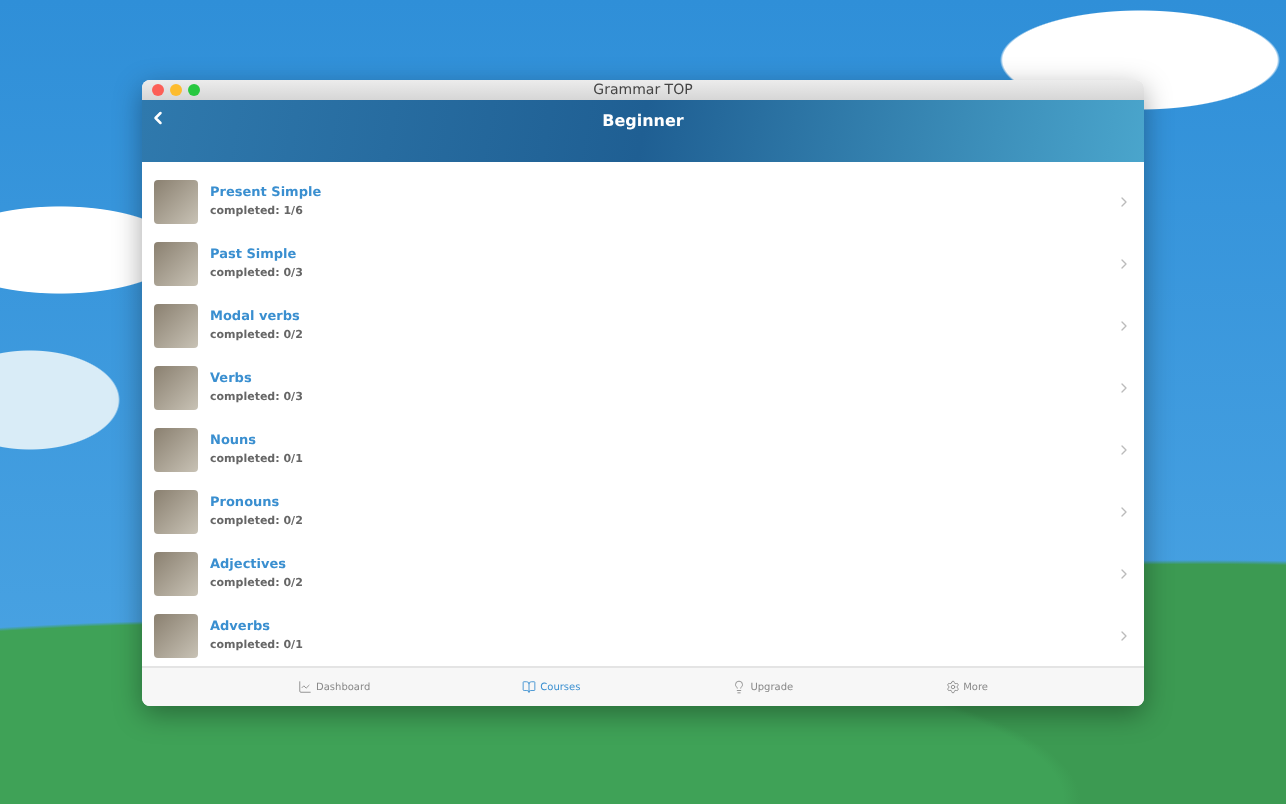  I want to click on settings-icon, so click(952, 687).